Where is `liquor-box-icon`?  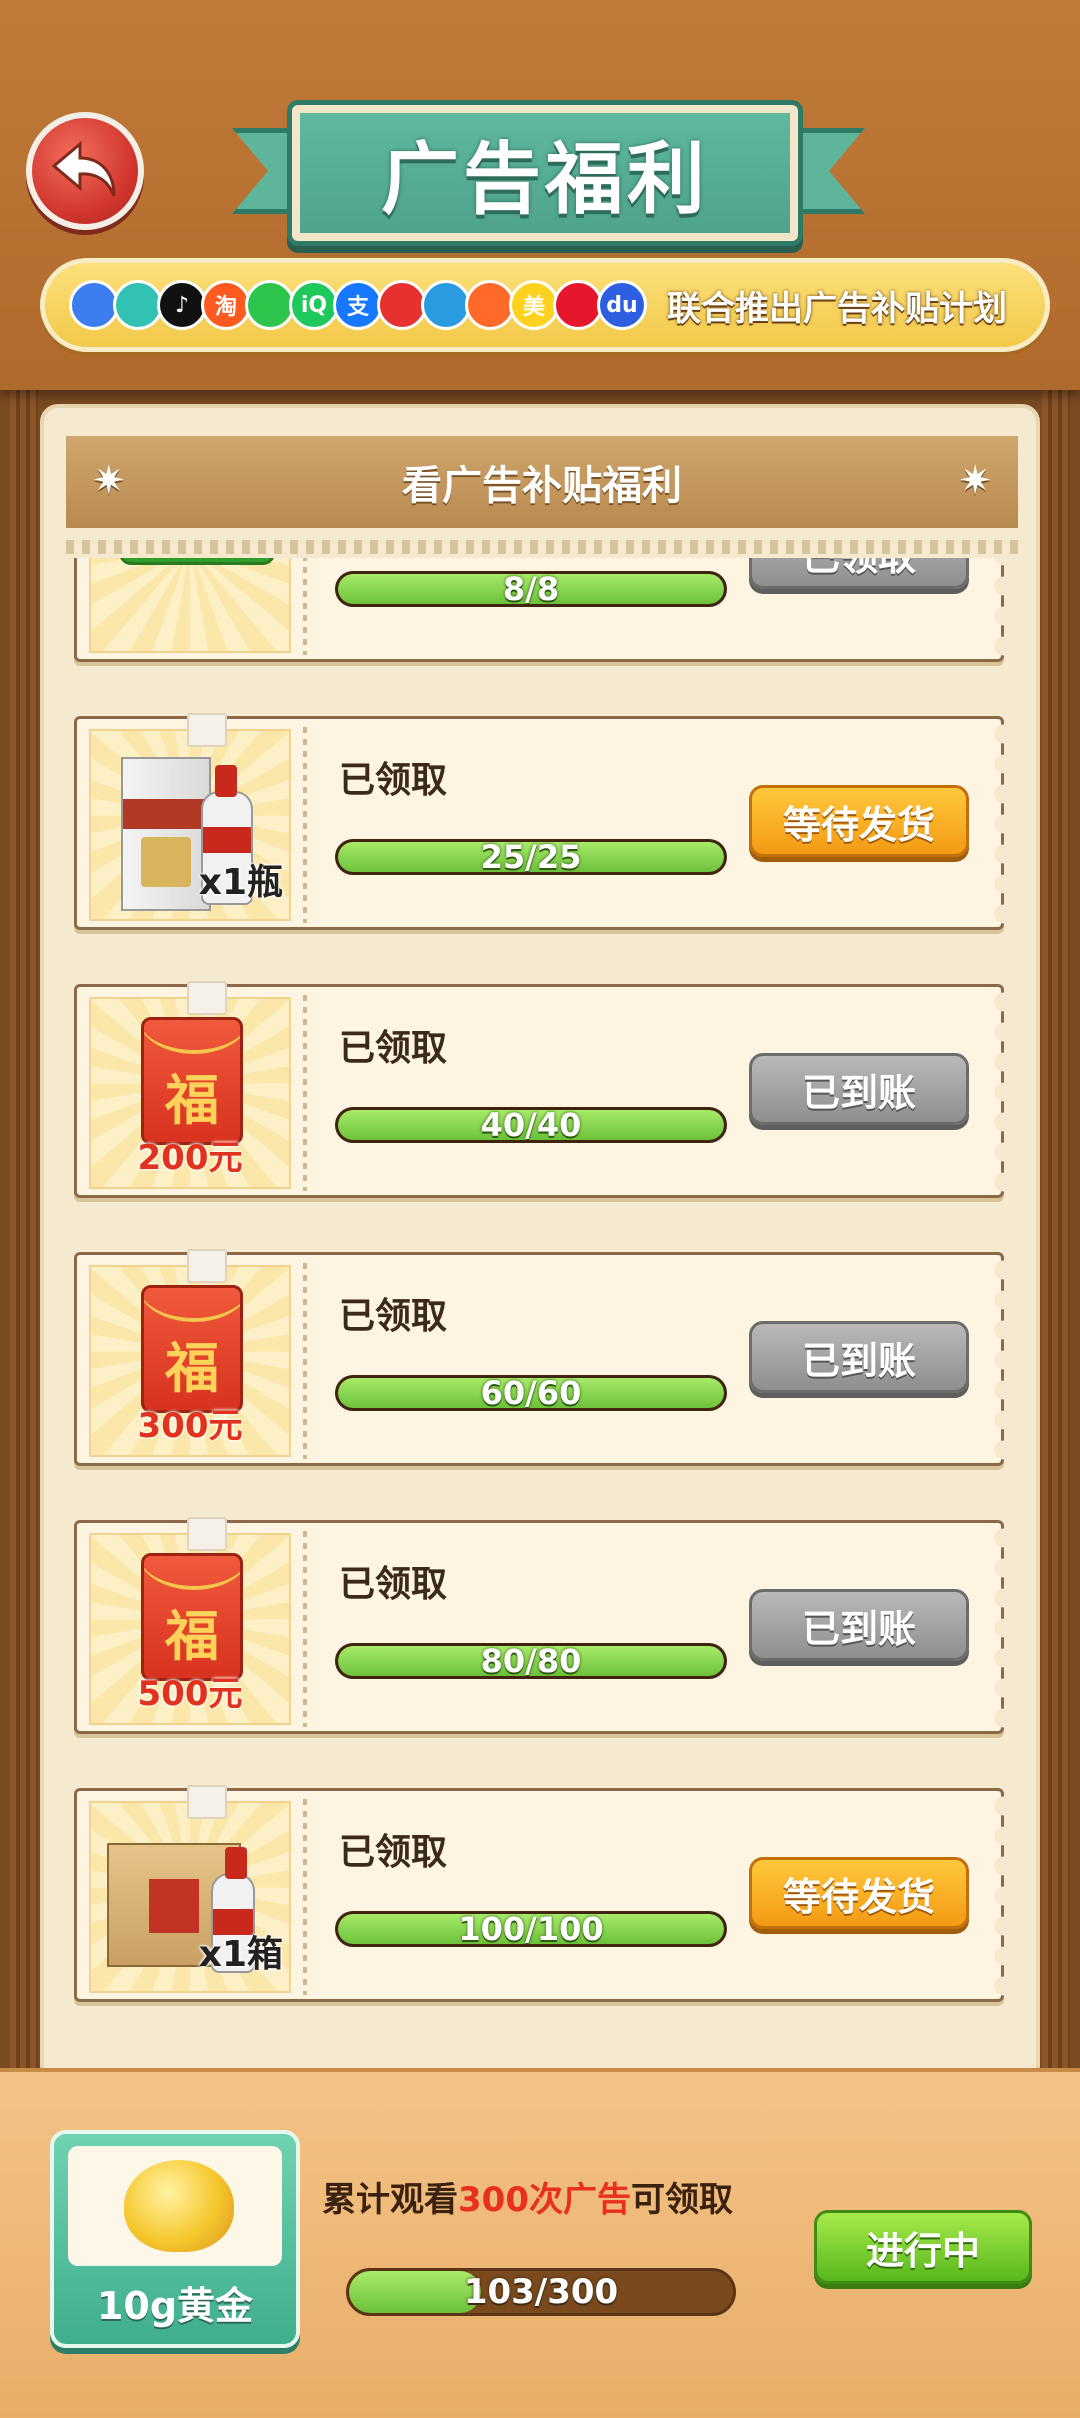 liquor-box-icon is located at coordinates (166, 834).